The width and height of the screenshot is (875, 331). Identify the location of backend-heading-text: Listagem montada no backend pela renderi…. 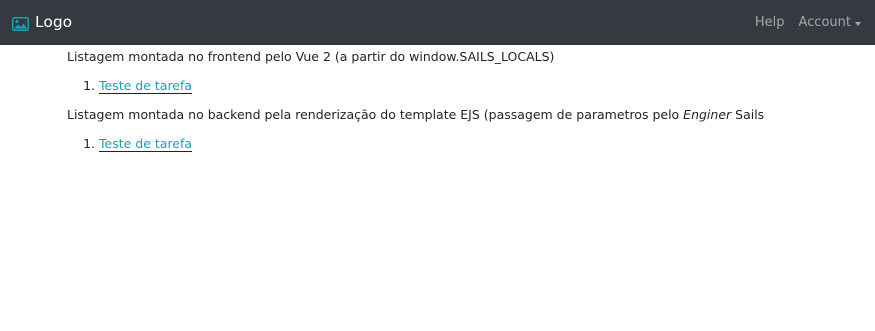
(375, 114).